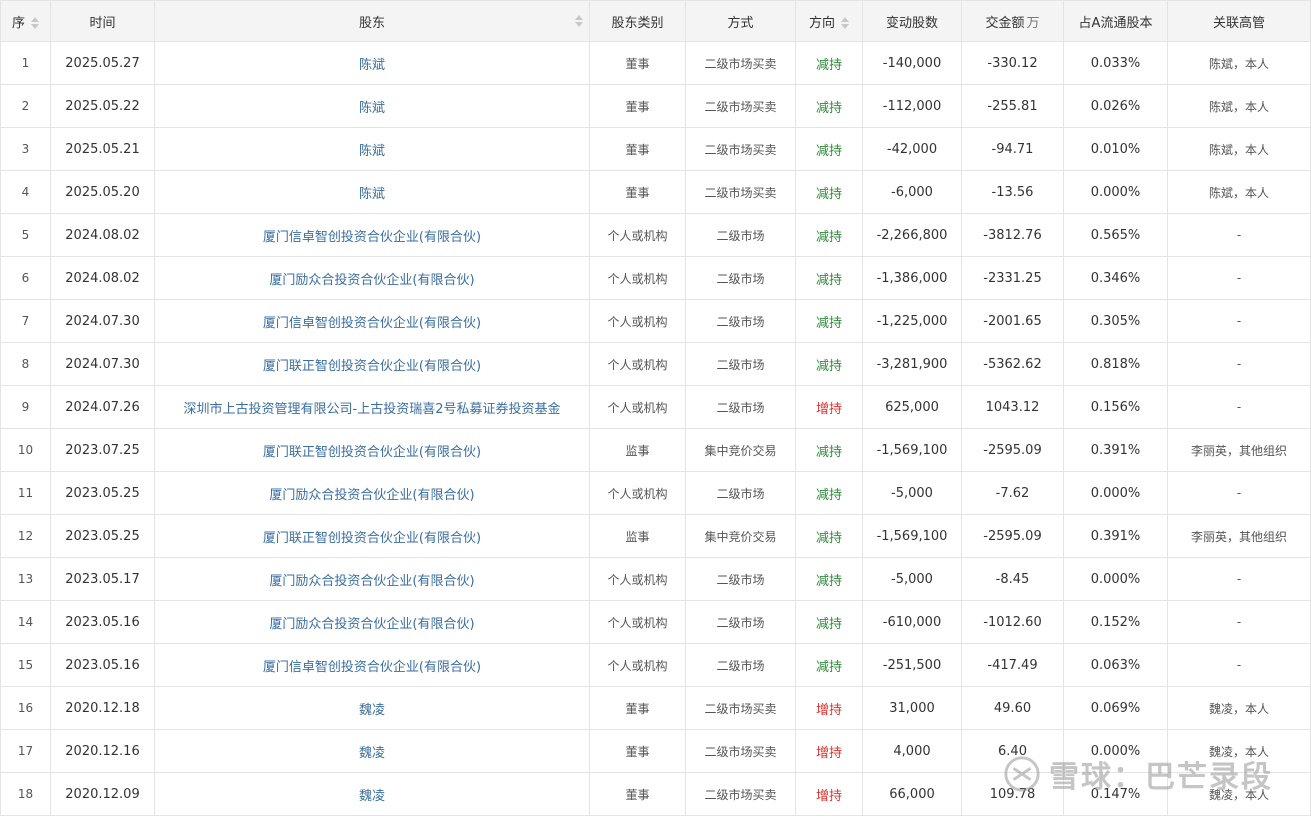  I want to click on row-shares: 31,000, so click(912, 708).